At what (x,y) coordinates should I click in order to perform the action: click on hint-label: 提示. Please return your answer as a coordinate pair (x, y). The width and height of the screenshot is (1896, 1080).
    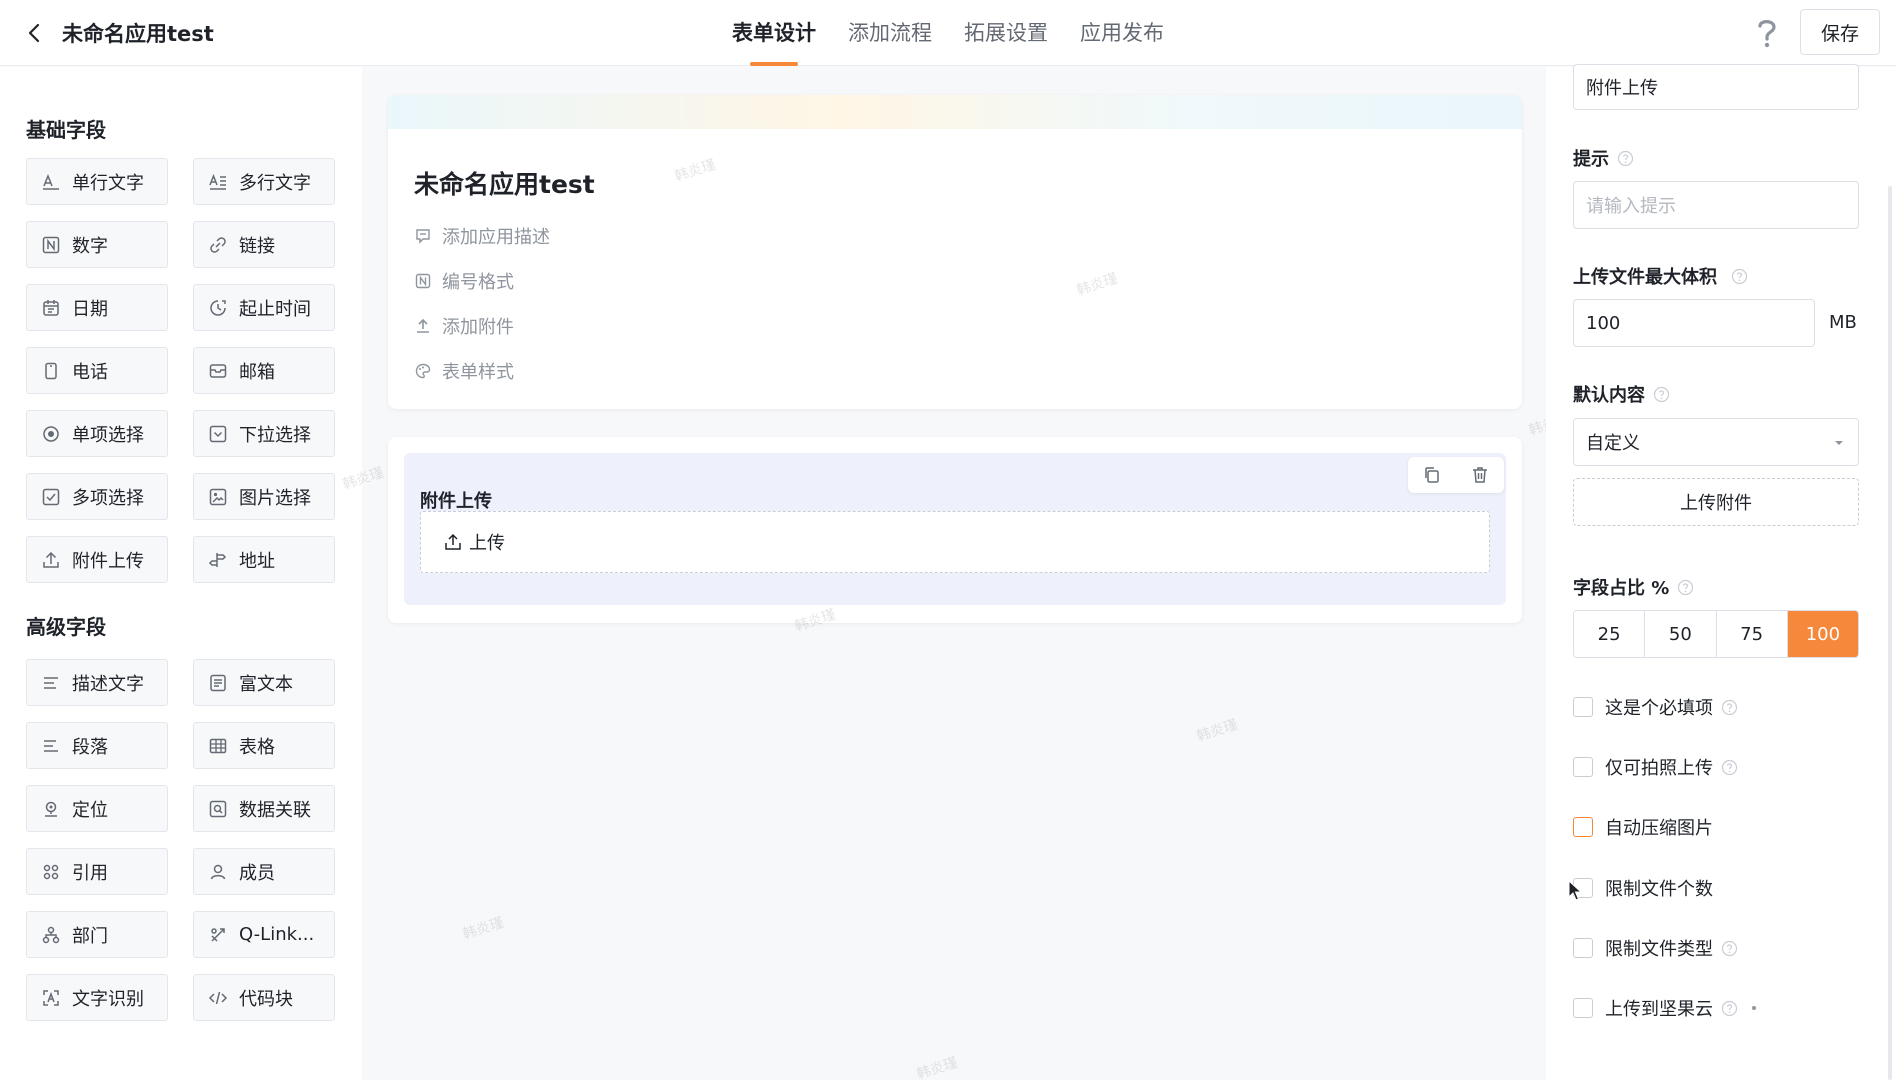
    Looking at the image, I should click on (1603, 158).